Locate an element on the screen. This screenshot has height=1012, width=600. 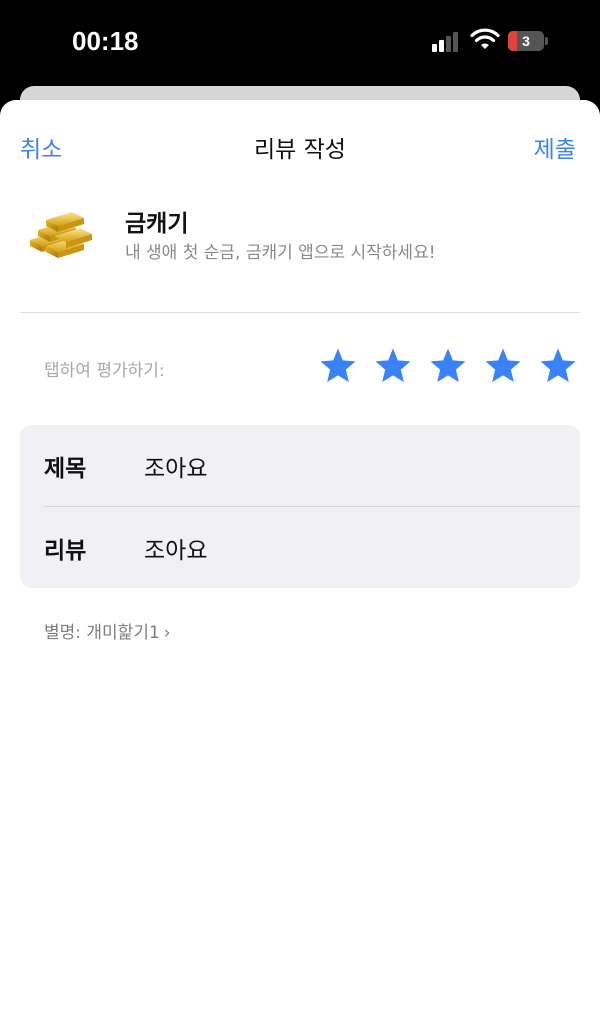
gold-bars-icon is located at coordinates (61, 235).